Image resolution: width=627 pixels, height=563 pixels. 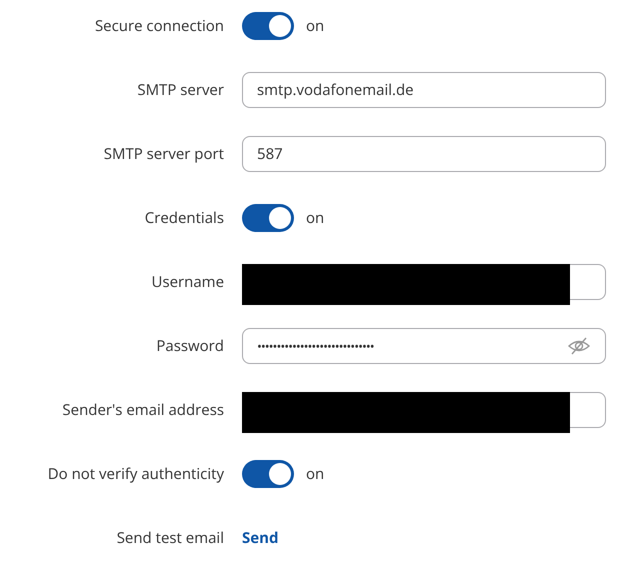 What do you see at coordinates (159, 26) in the screenshot?
I see `field-label: Secure connection` at bounding box center [159, 26].